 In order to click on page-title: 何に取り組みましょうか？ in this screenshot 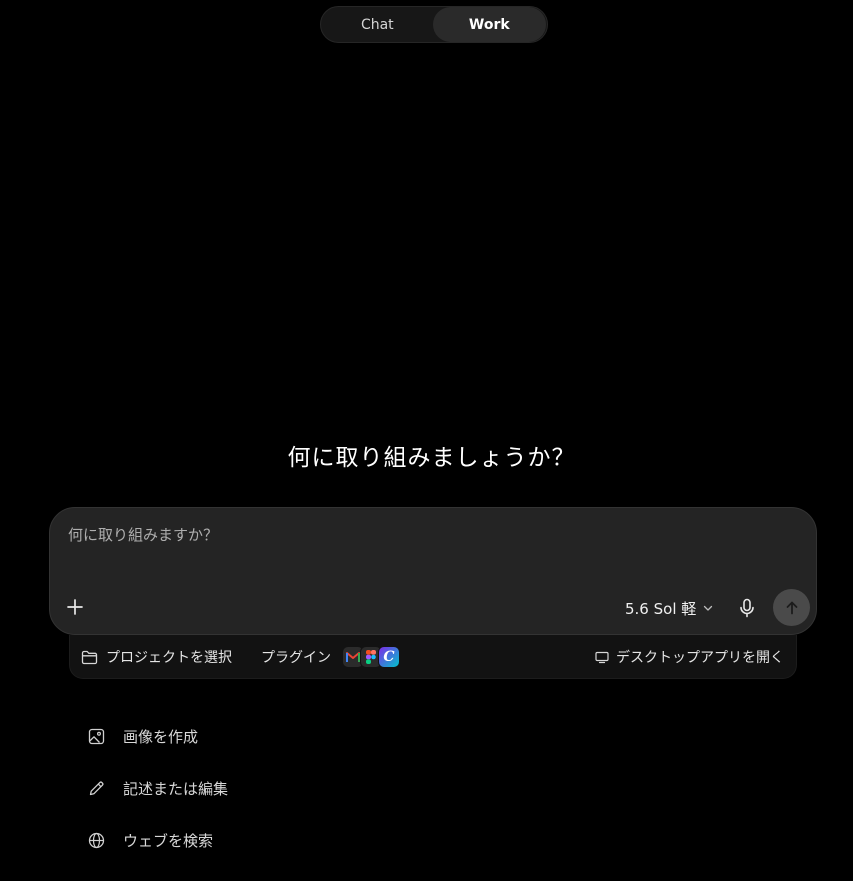, I will do `click(431, 458)`.